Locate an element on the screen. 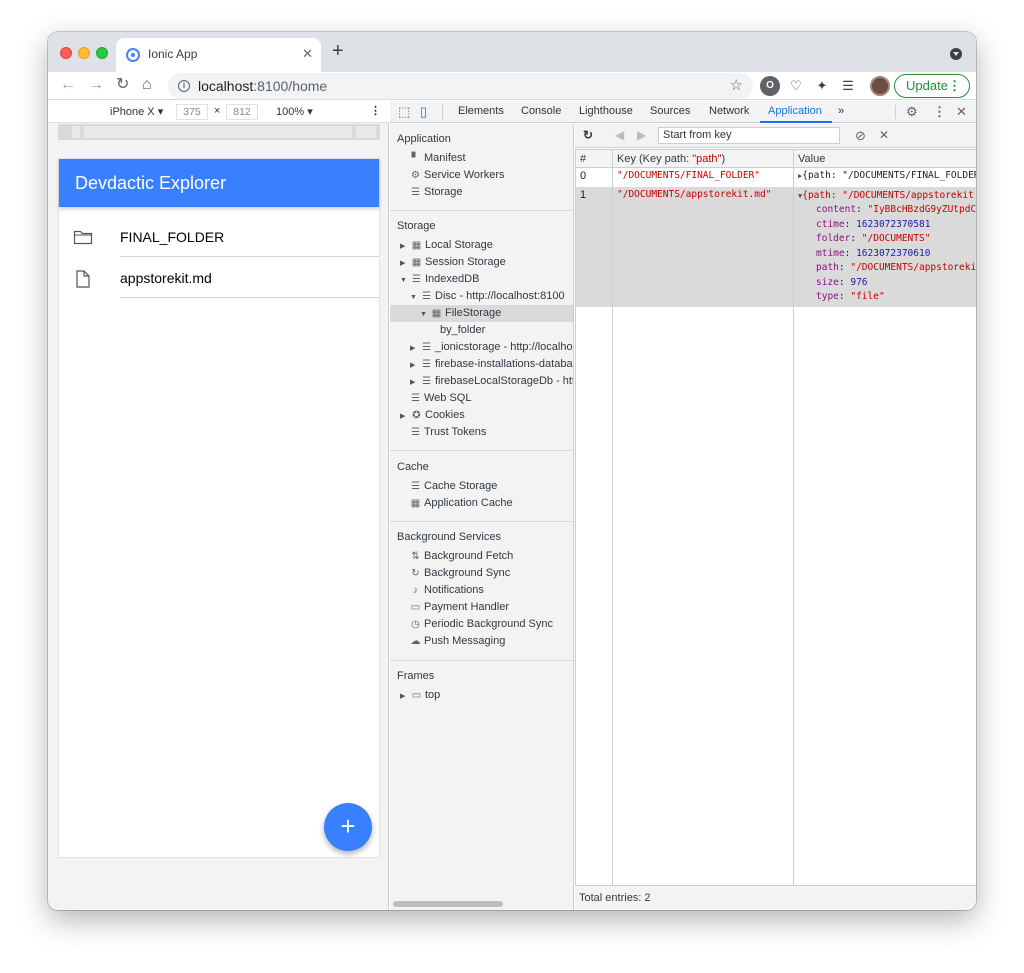  sidebar-item-background-fetch: ⇅ Background Fetch is located at coordinates (461, 556).